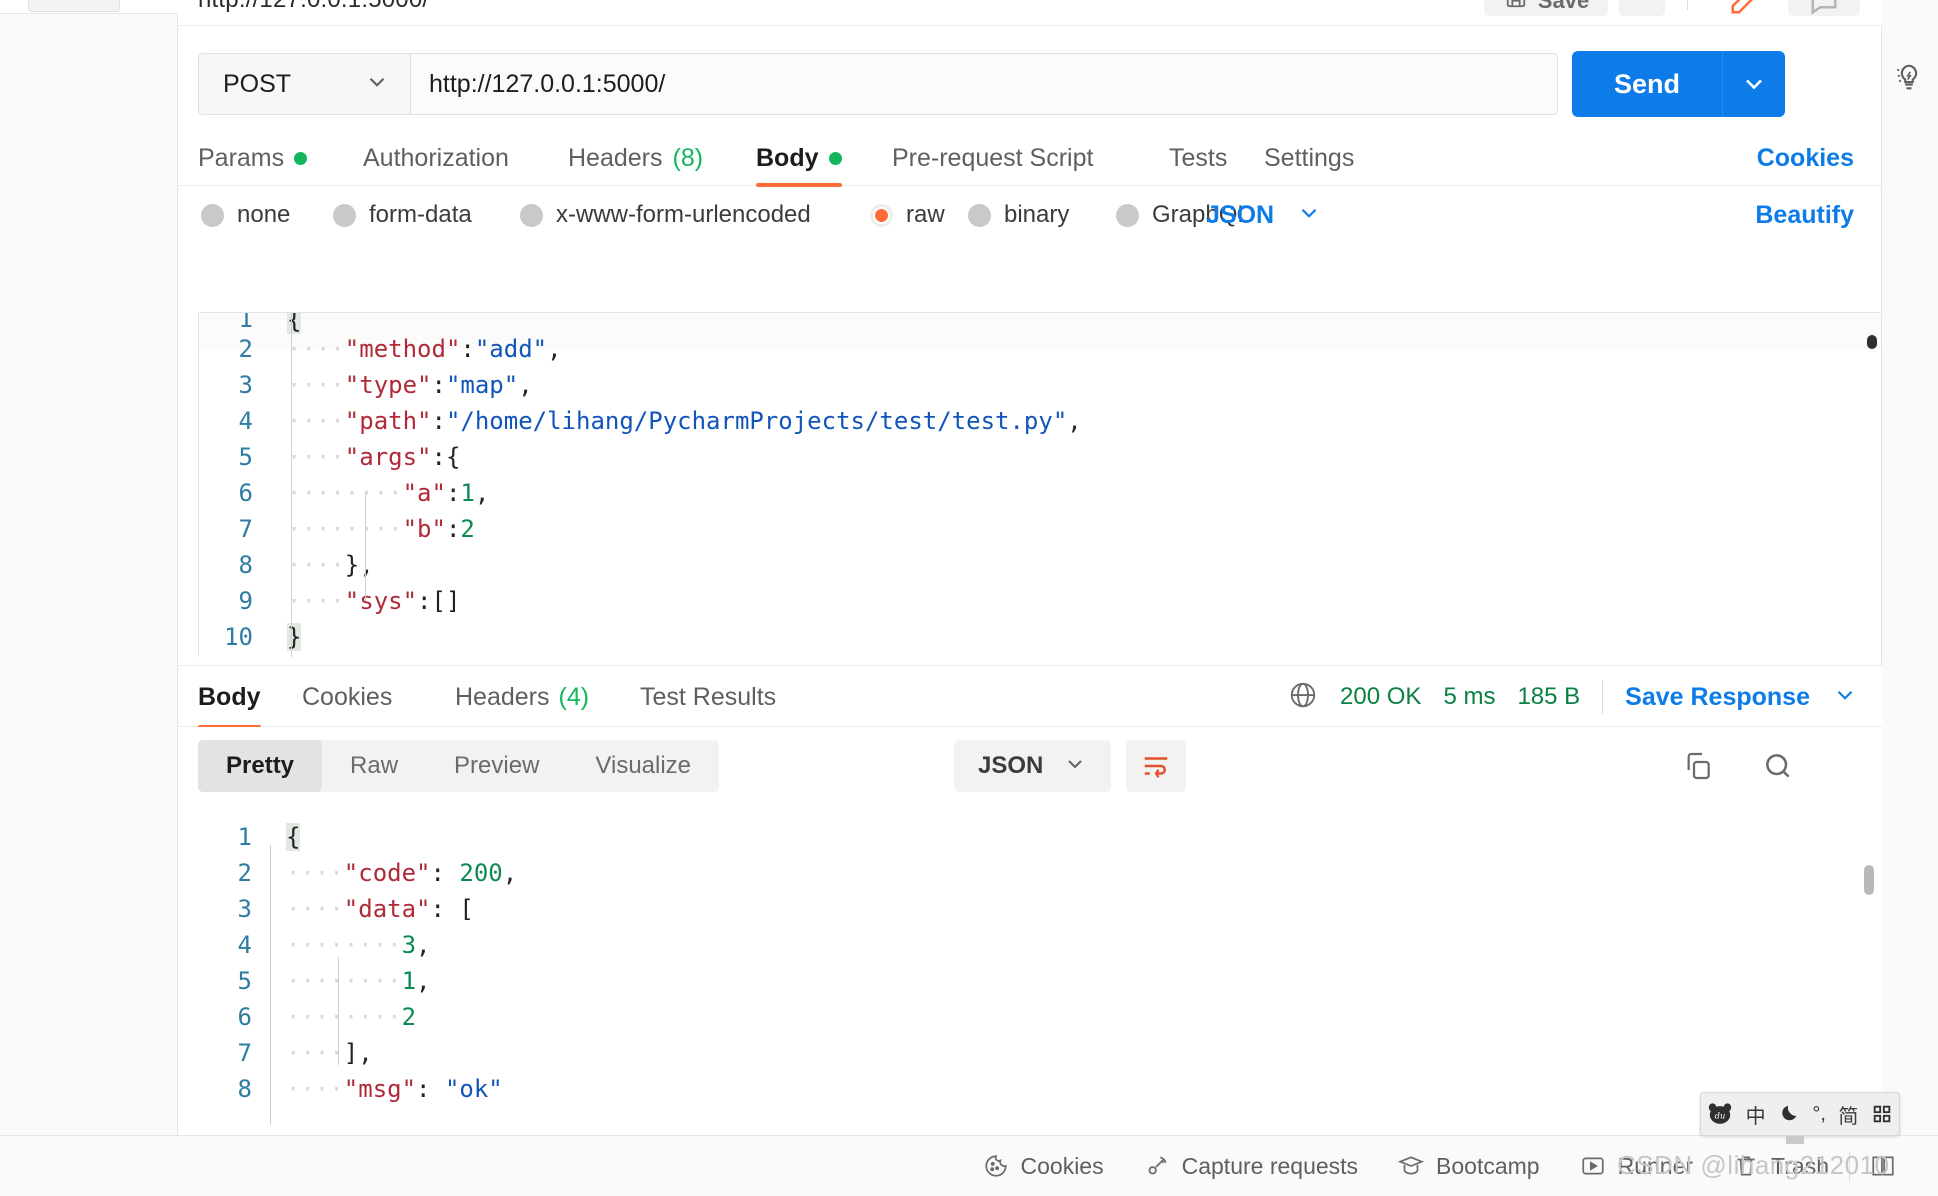 This screenshot has width=1938, height=1196. Describe the element at coordinates (1698, 766) in the screenshot. I see `copy-icon` at that location.